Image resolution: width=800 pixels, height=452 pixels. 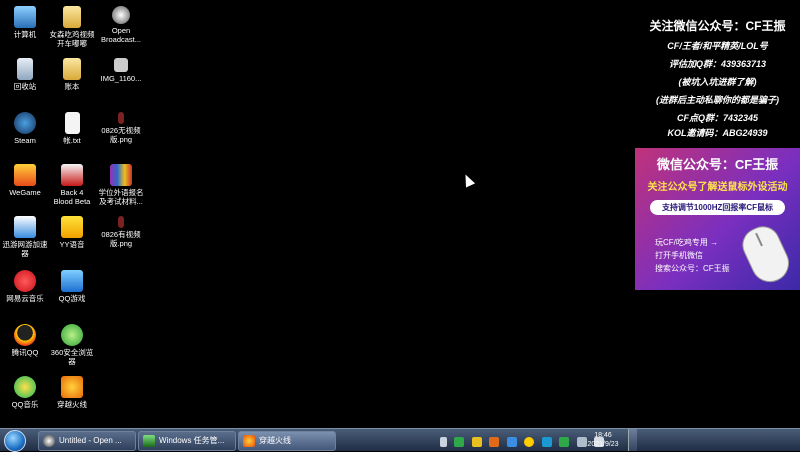 What do you see at coordinates (121, 239) in the screenshot?
I see `icon-label: 0826有视频 版.png` at bounding box center [121, 239].